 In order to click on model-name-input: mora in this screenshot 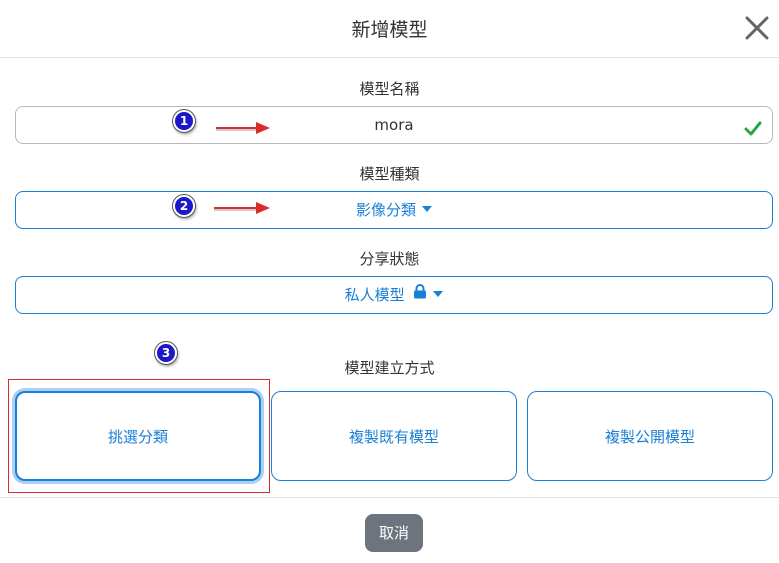, I will do `click(394, 125)`.